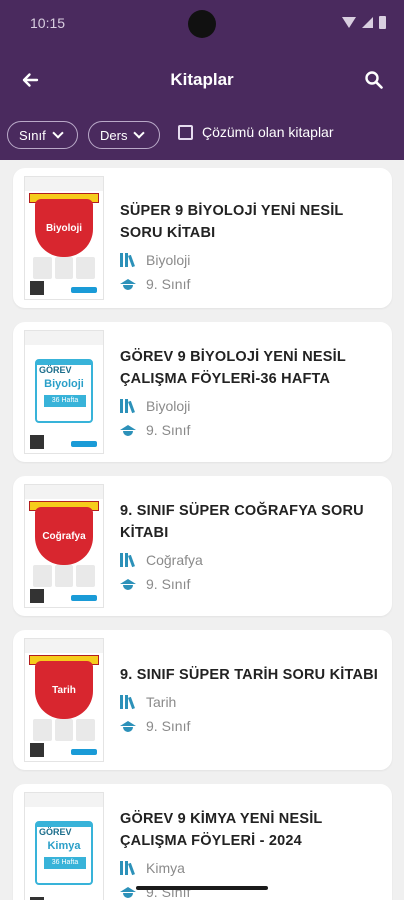 Image resolution: width=404 pixels, height=900 pixels. What do you see at coordinates (64, 690) in the screenshot?
I see `cover-badge: Tarih` at bounding box center [64, 690].